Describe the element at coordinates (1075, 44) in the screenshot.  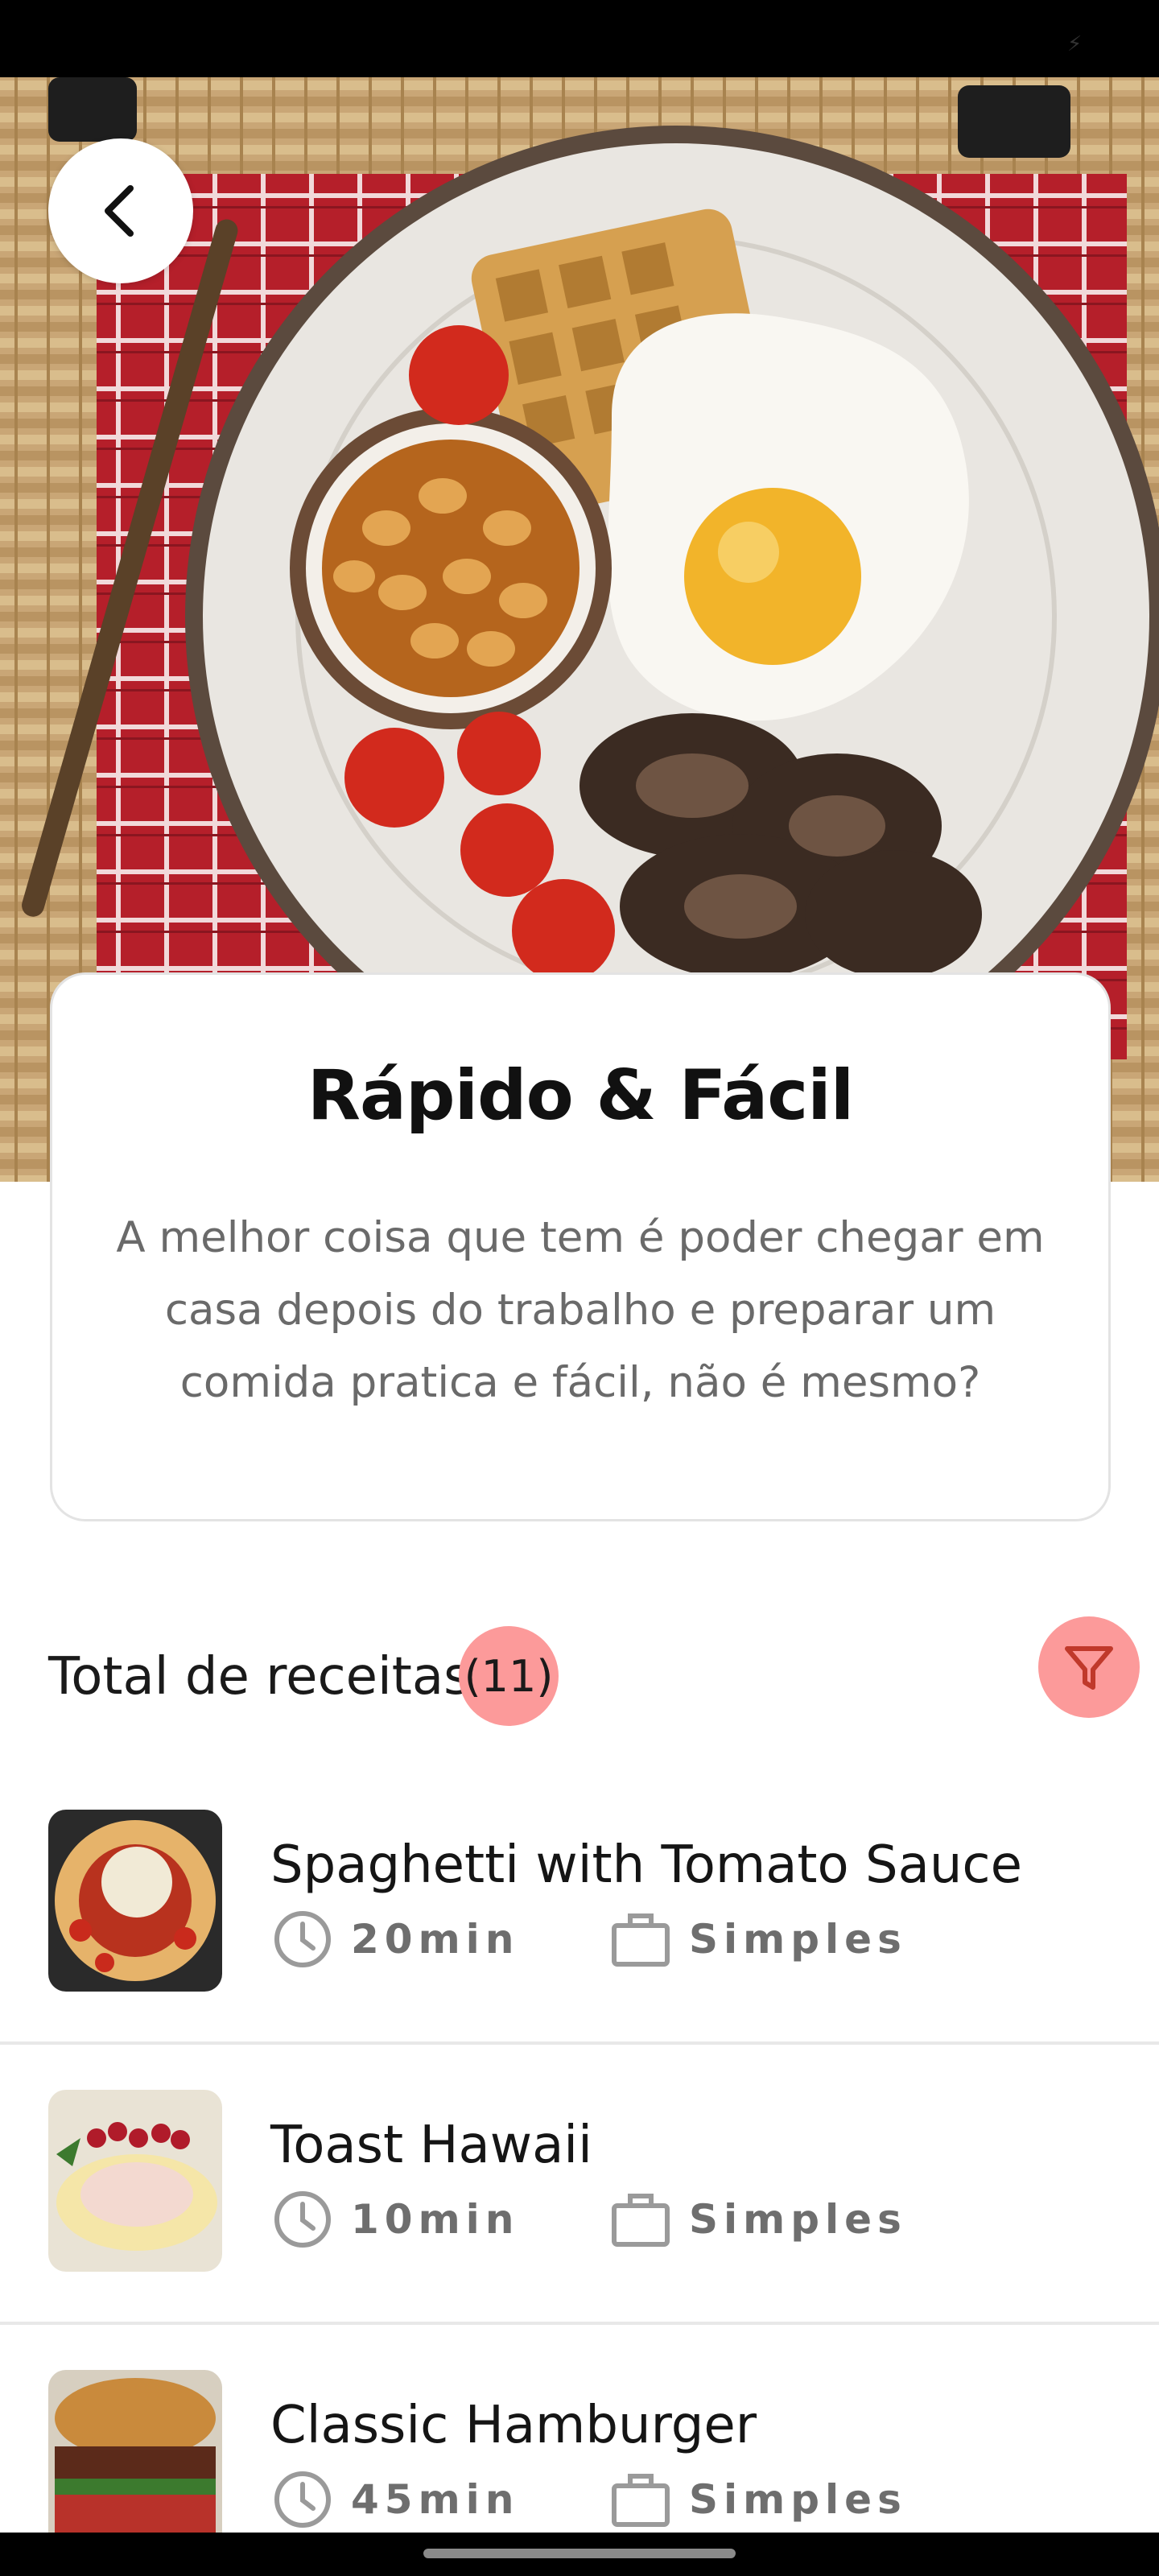
I see `battery-icon: ⚡︎` at that location.